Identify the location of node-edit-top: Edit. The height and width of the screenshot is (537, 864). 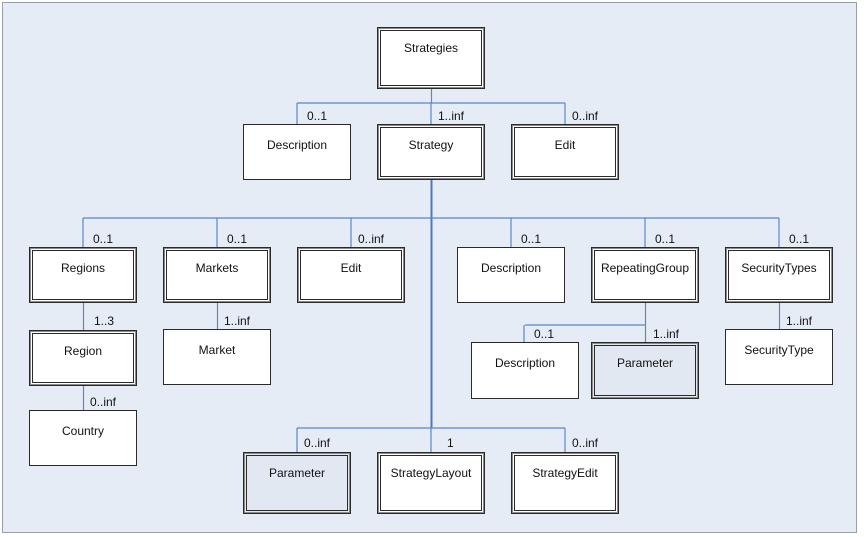
(565, 152).